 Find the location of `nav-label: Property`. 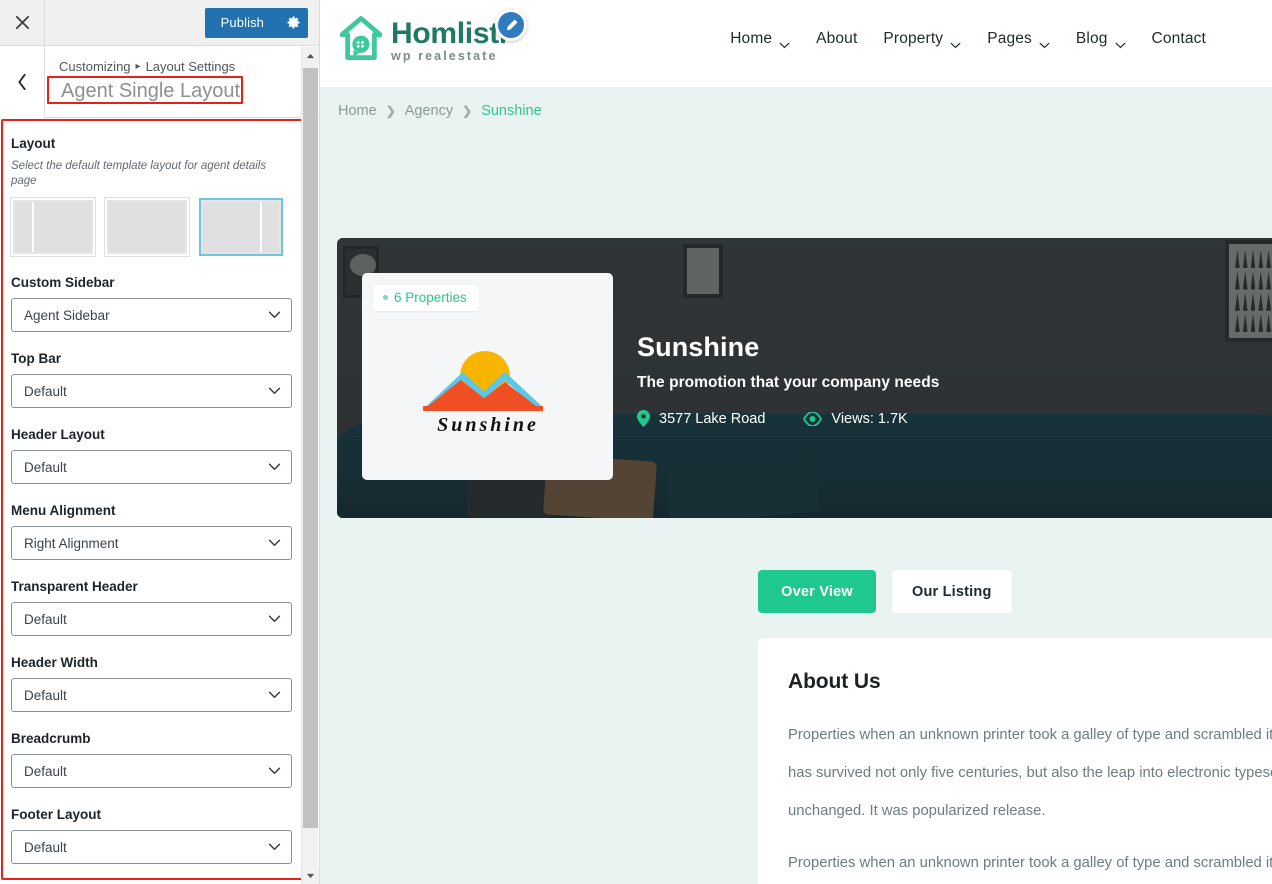

nav-label: Property is located at coordinates (913, 38).